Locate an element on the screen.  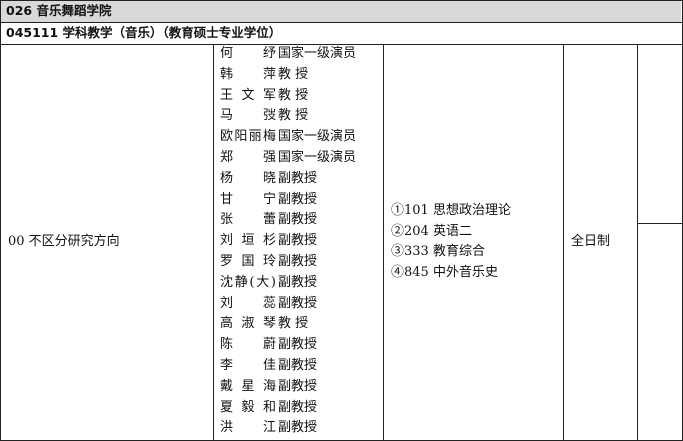
teacher-name: 刘垣杉 is located at coordinates (248, 241).